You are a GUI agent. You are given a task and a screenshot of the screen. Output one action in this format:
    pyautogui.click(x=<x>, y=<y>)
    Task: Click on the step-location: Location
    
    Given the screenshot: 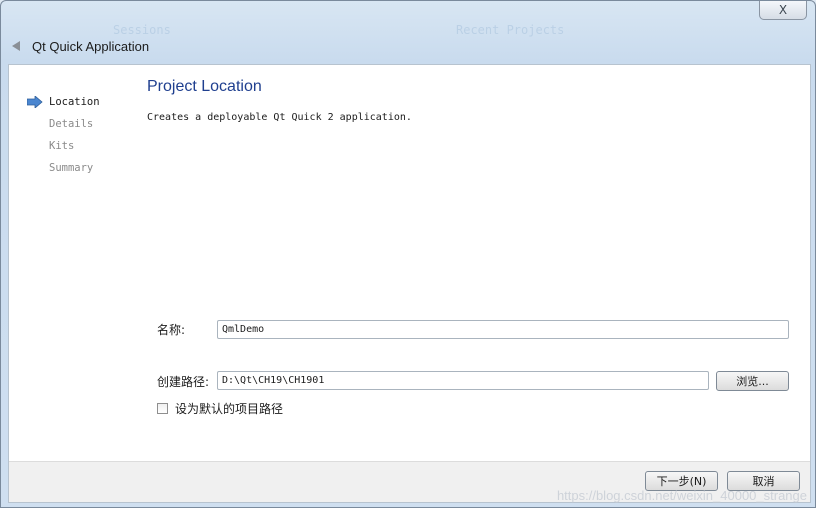 What is the action you would take?
    pyautogui.click(x=74, y=102)
    